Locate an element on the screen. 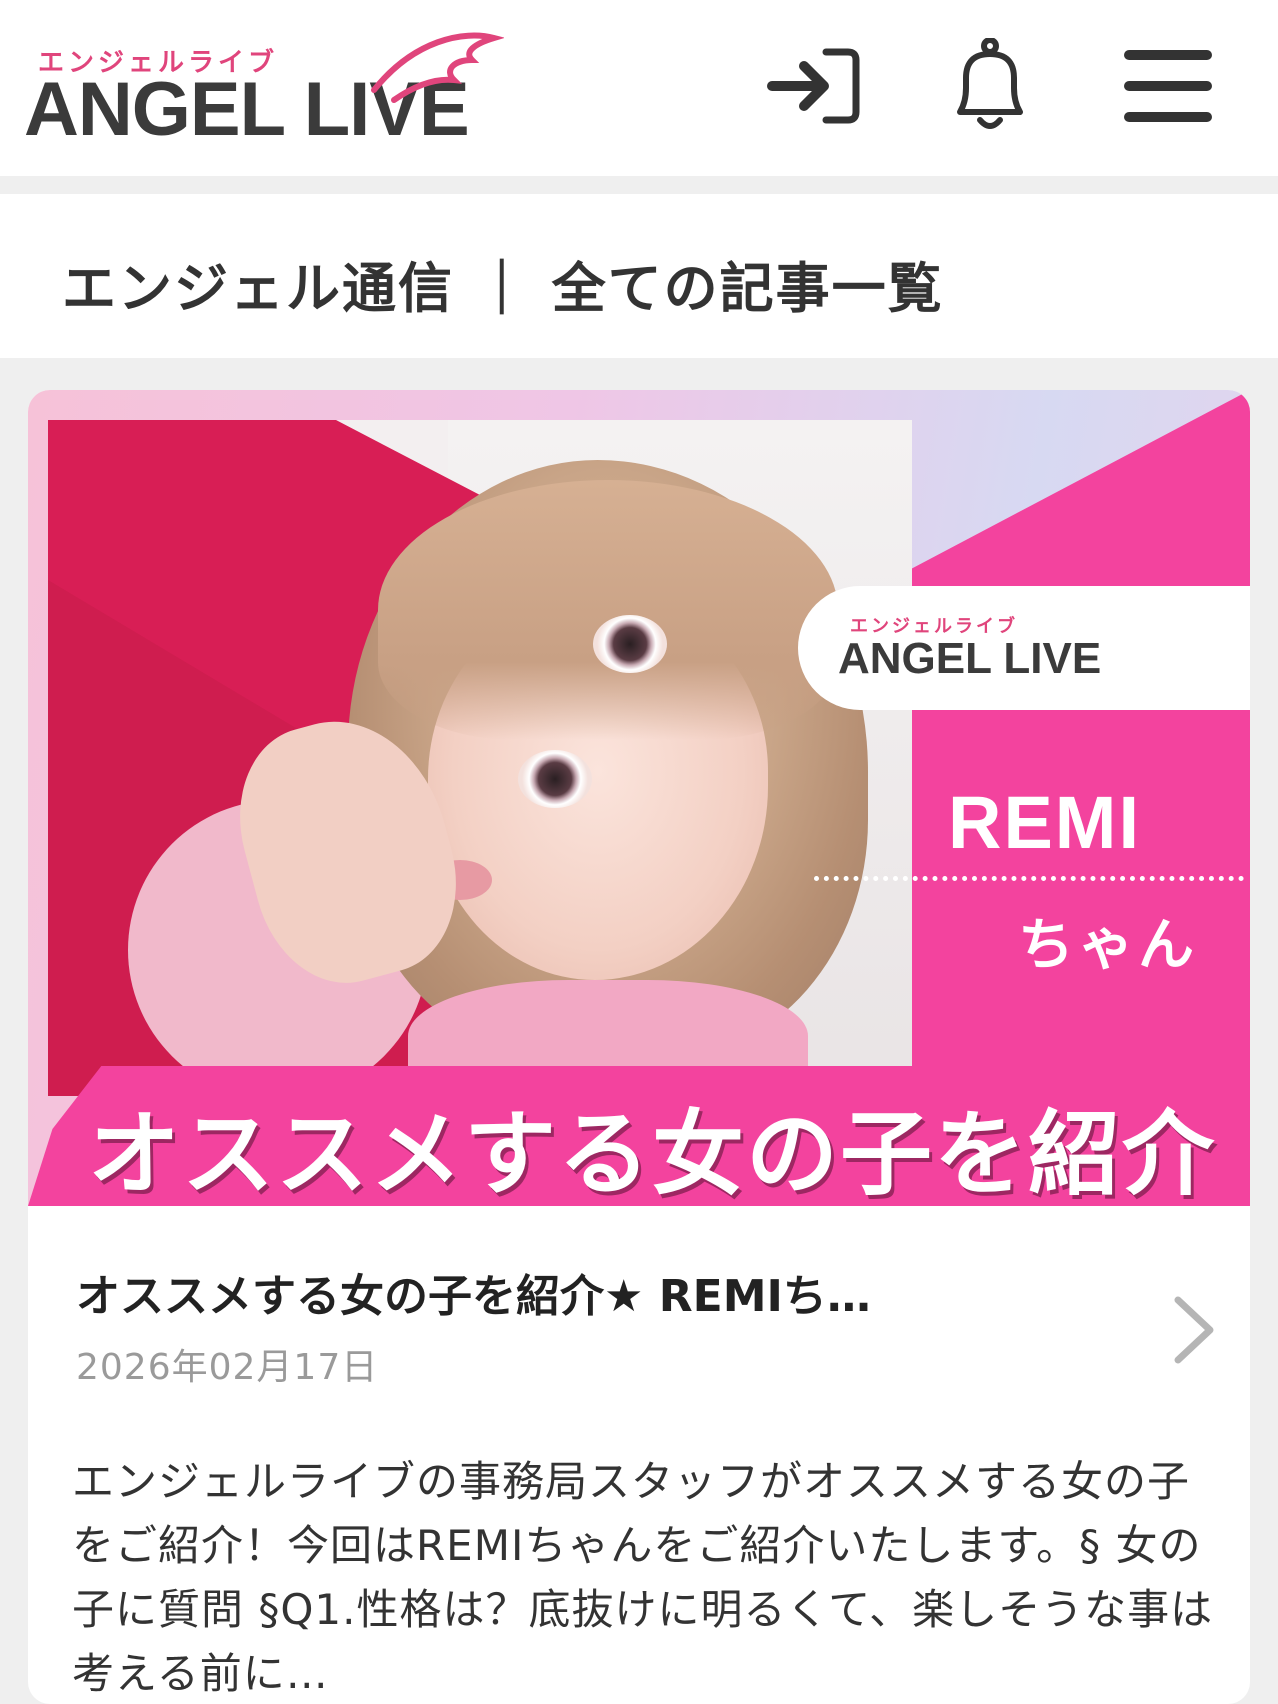 The height and width of the screenshot is (1704, 1278). banner-logo: エンジェルライブ ANGEL LIVE is located at coordinates (1024, 648).